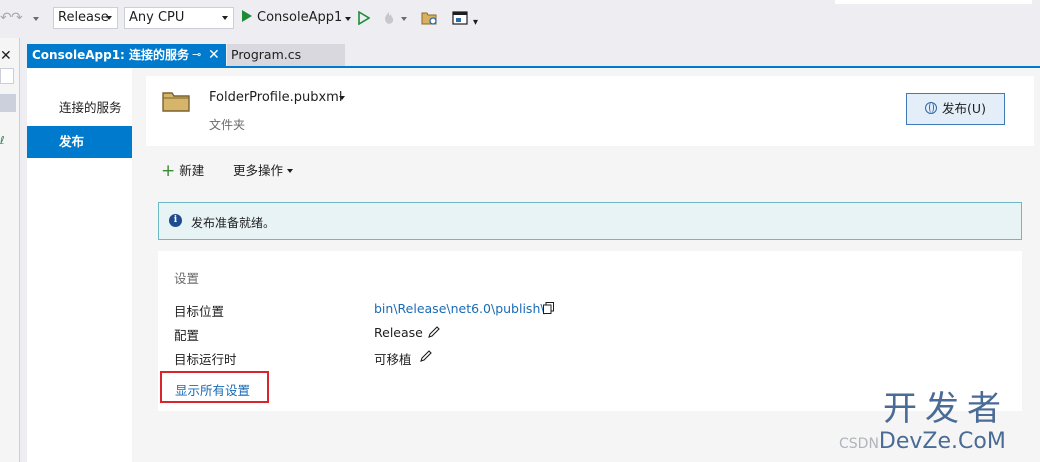 The height and width of the screenshot is (462, 1040). I want to click on tab-program-cs: Program.cs, so click(286, 55).